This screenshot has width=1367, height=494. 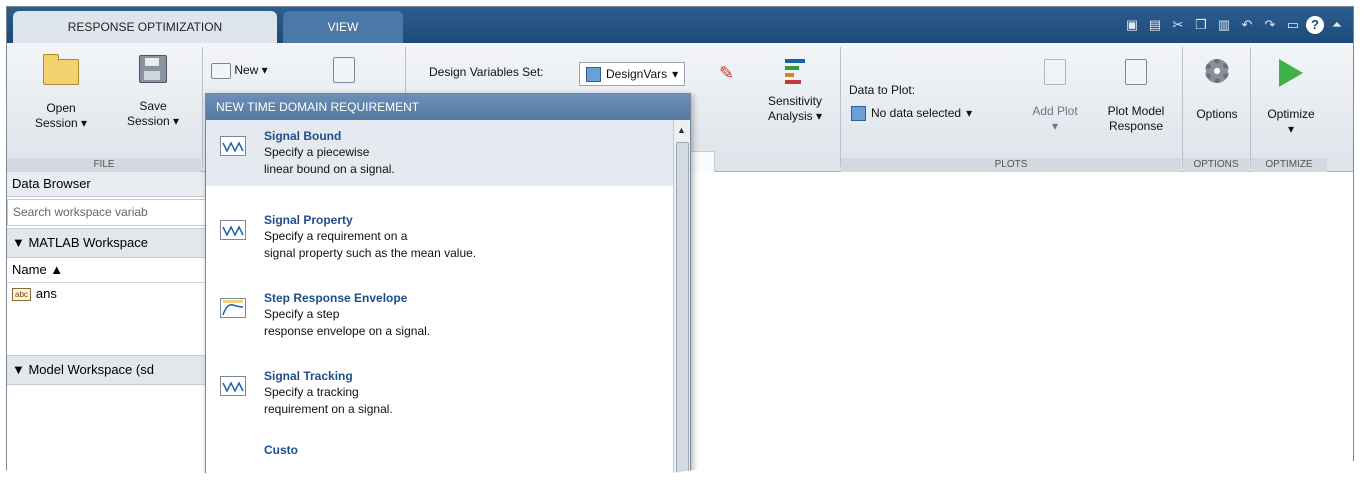 I want to click on floppy-icon, so click(x=153, y=69).